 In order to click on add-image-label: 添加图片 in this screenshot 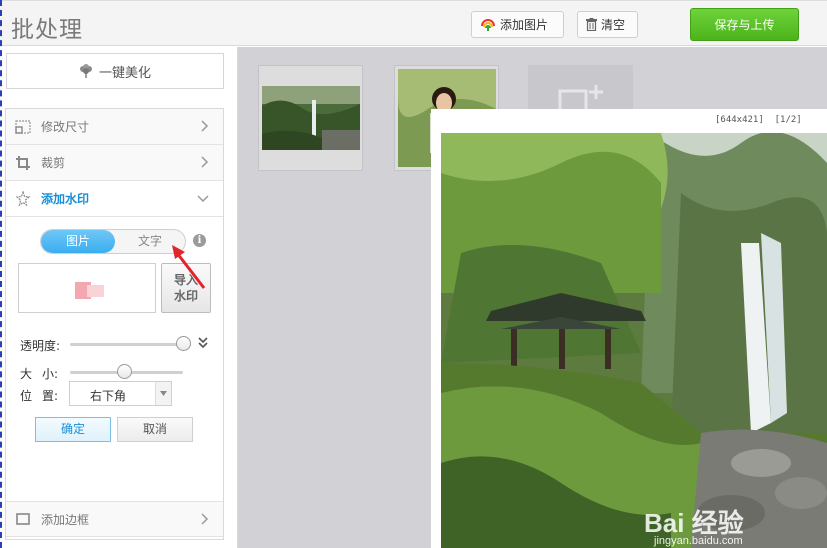, I will do `click(524, 25)`.